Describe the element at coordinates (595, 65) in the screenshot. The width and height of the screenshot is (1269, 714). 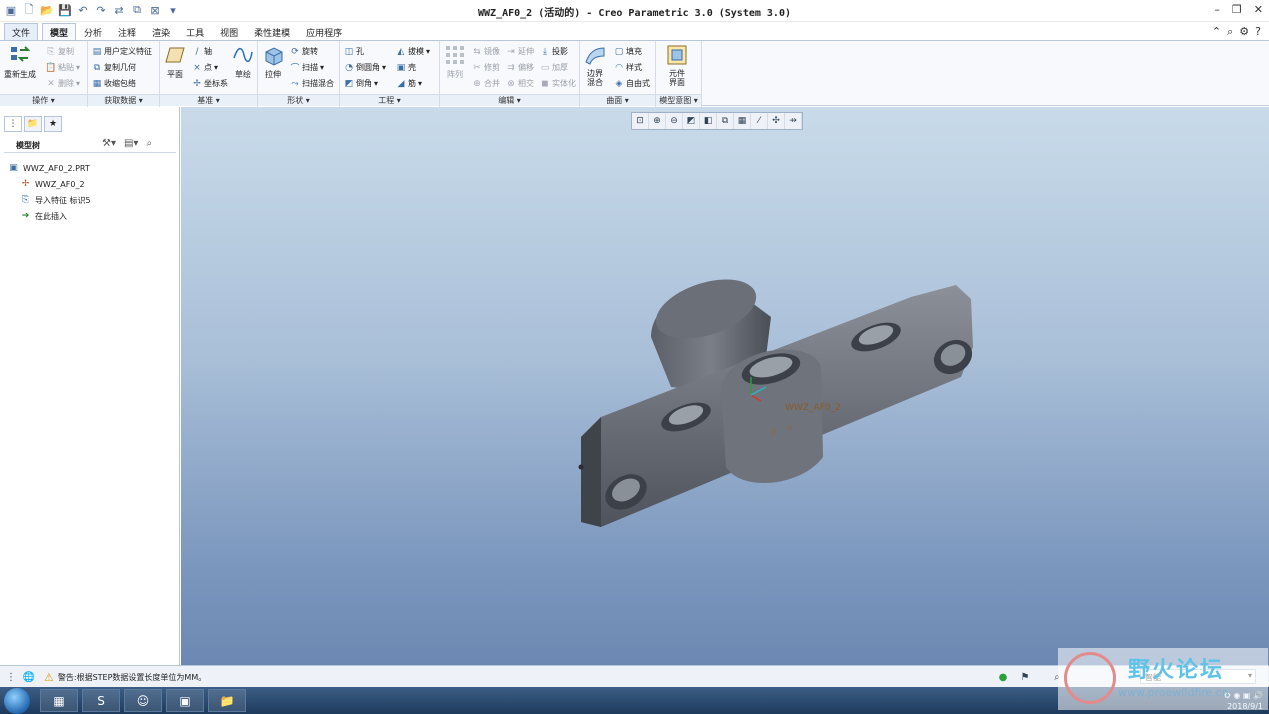
I see `boundary-blend-button: 边界混合` at that location.